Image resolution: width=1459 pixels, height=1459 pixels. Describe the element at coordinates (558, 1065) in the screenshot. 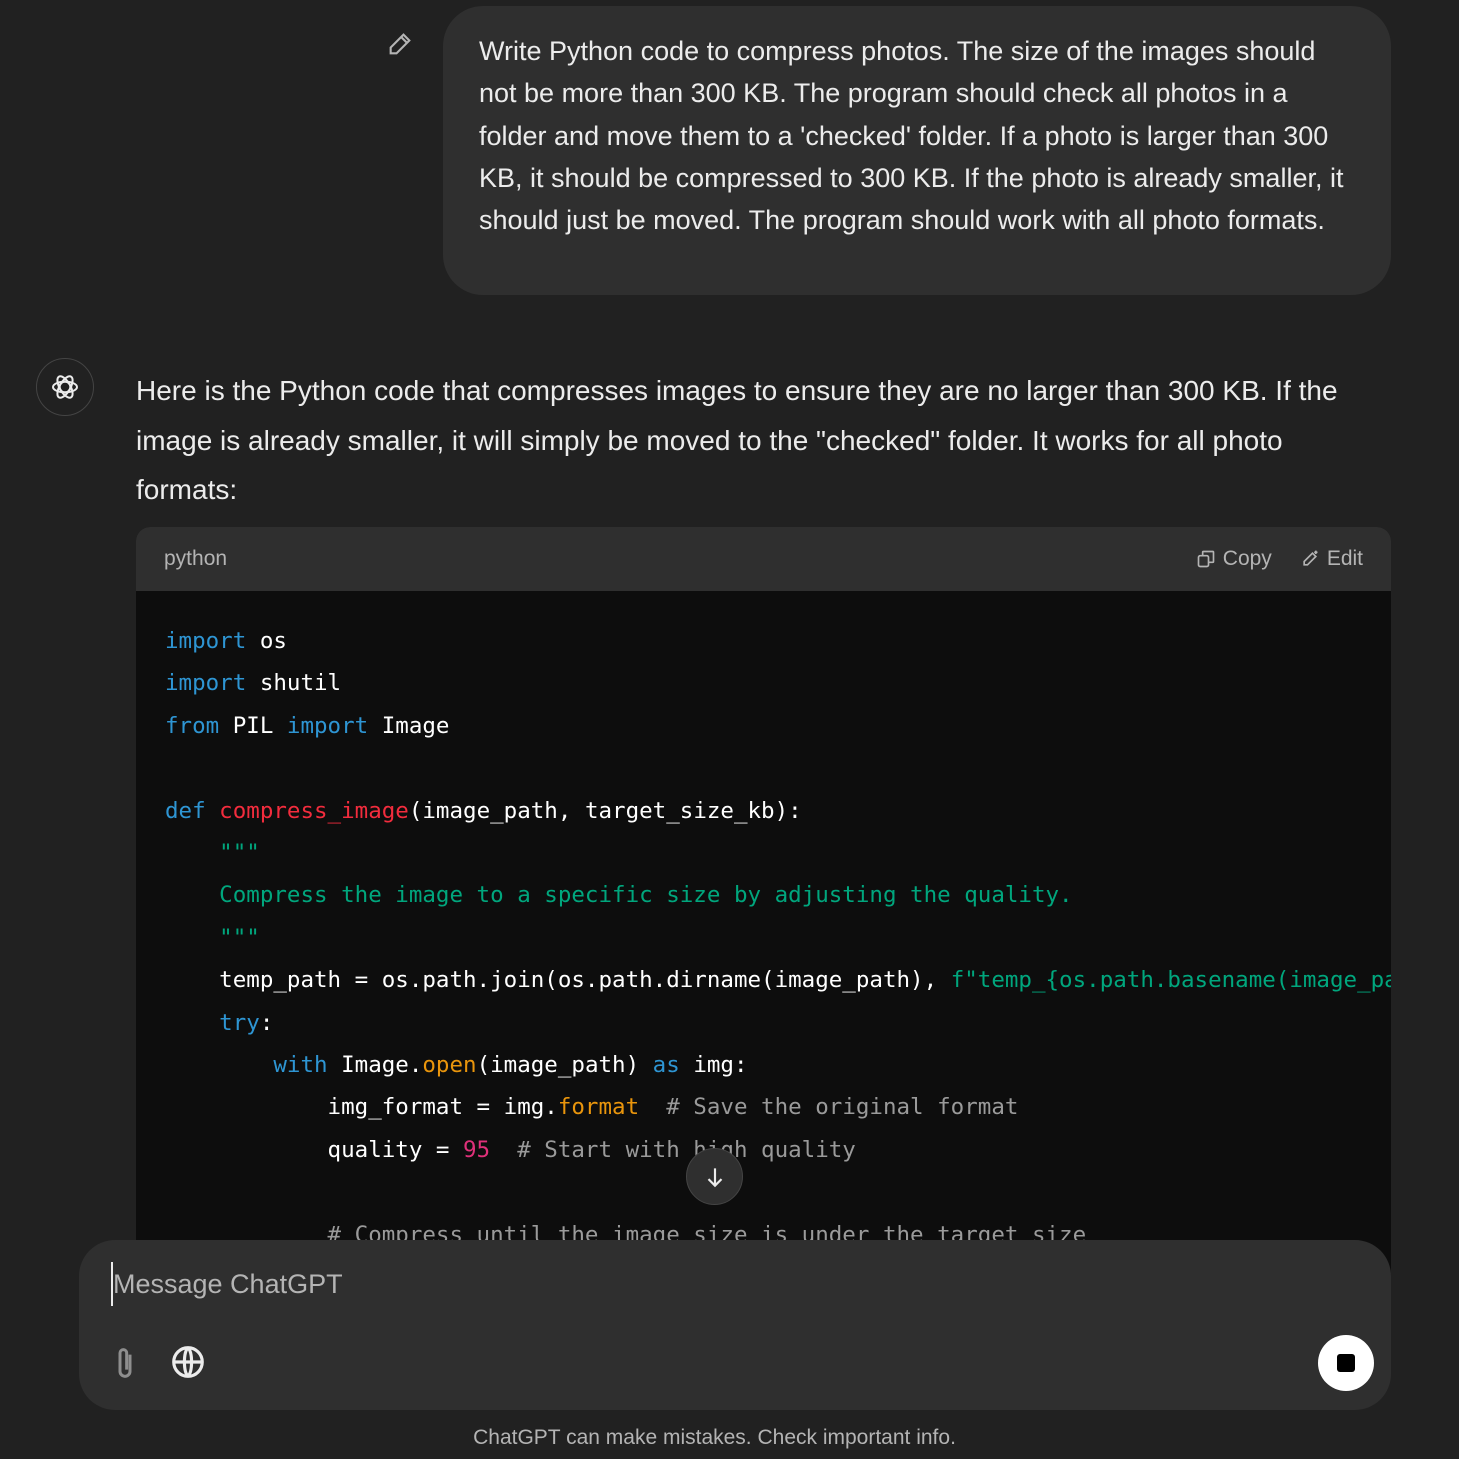

I see `code-token: (image_path)` at that location.